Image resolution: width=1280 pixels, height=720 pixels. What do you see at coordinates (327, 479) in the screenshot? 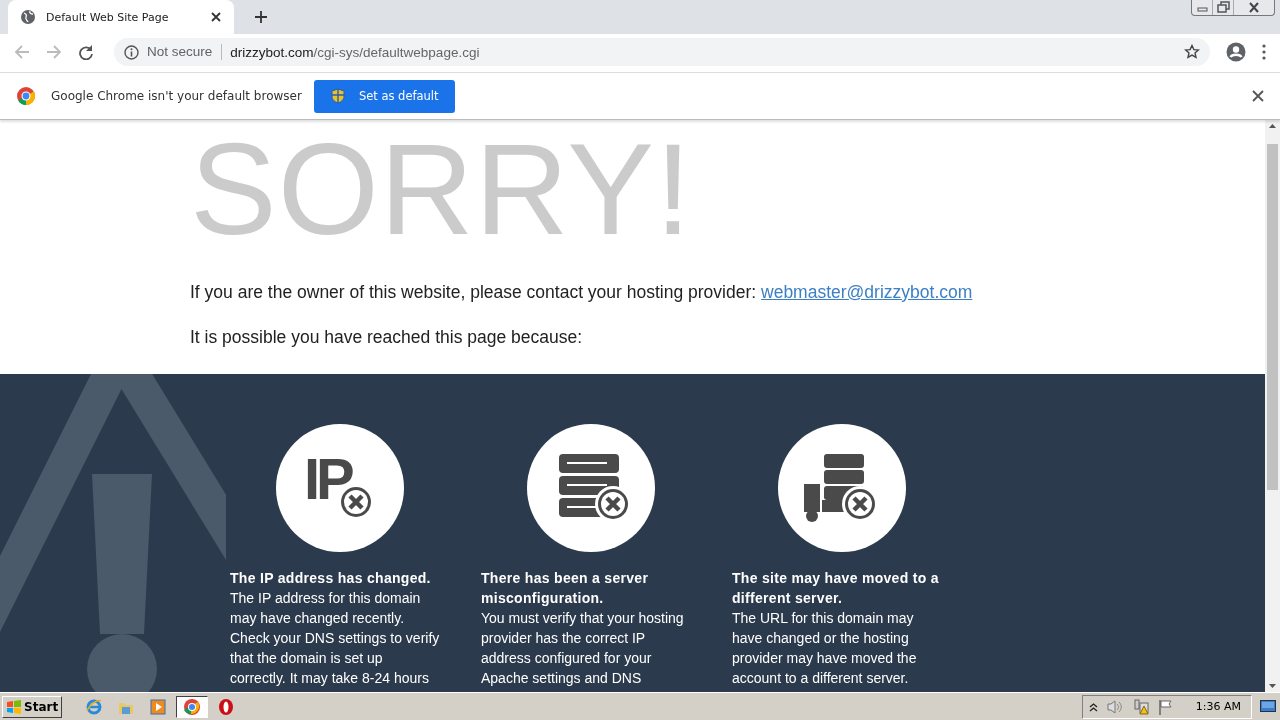
I see `icon-label: IP` at bounding box center [327, 479].